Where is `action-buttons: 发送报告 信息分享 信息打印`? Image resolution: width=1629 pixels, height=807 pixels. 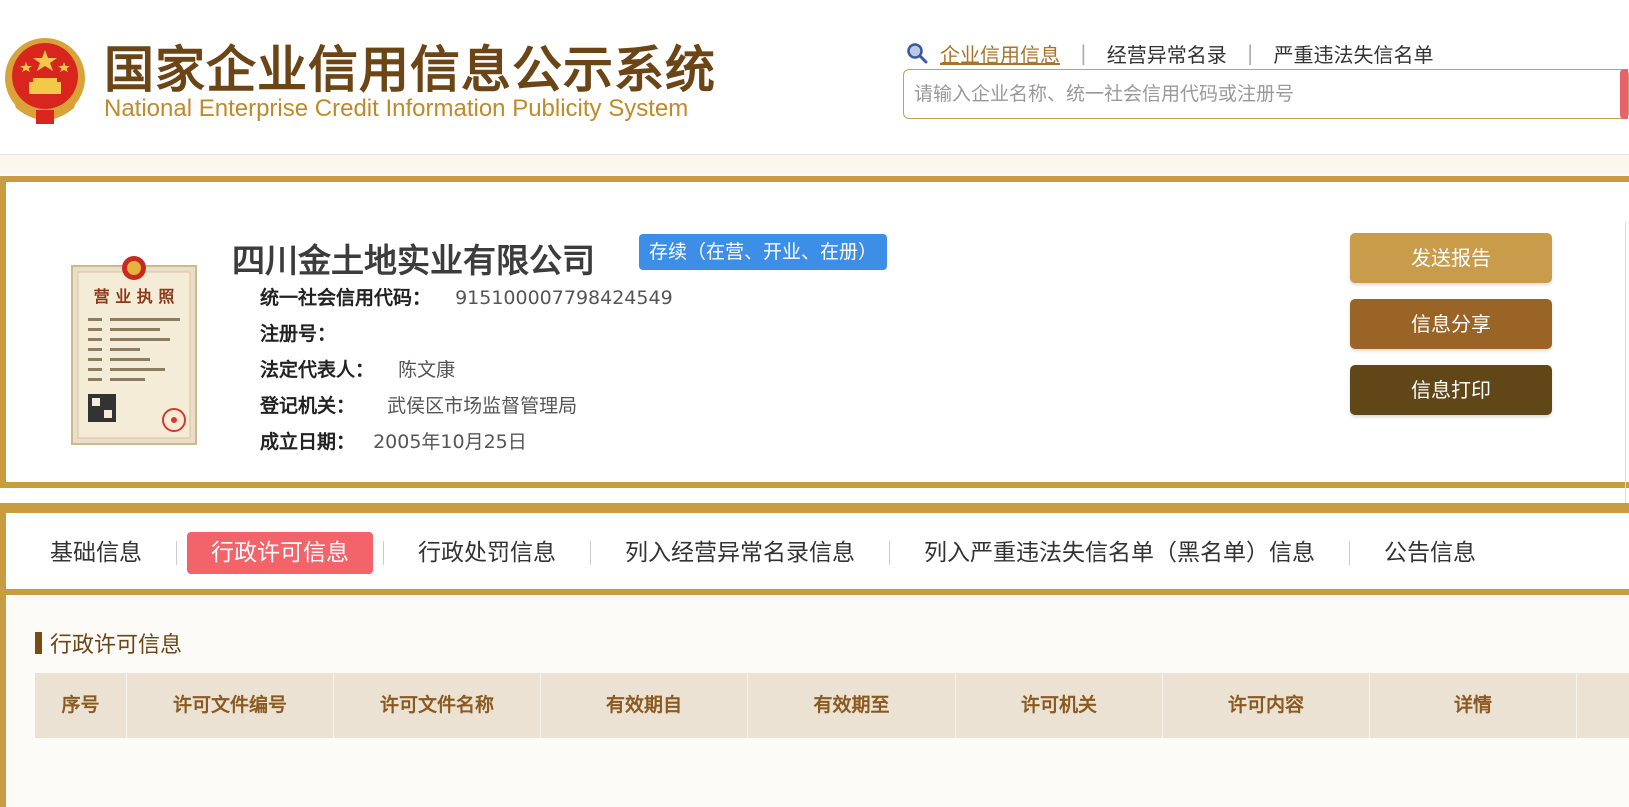 action-buttons: 发送报告 信息分享 信息打印 is located at coordinates (1451, 332).